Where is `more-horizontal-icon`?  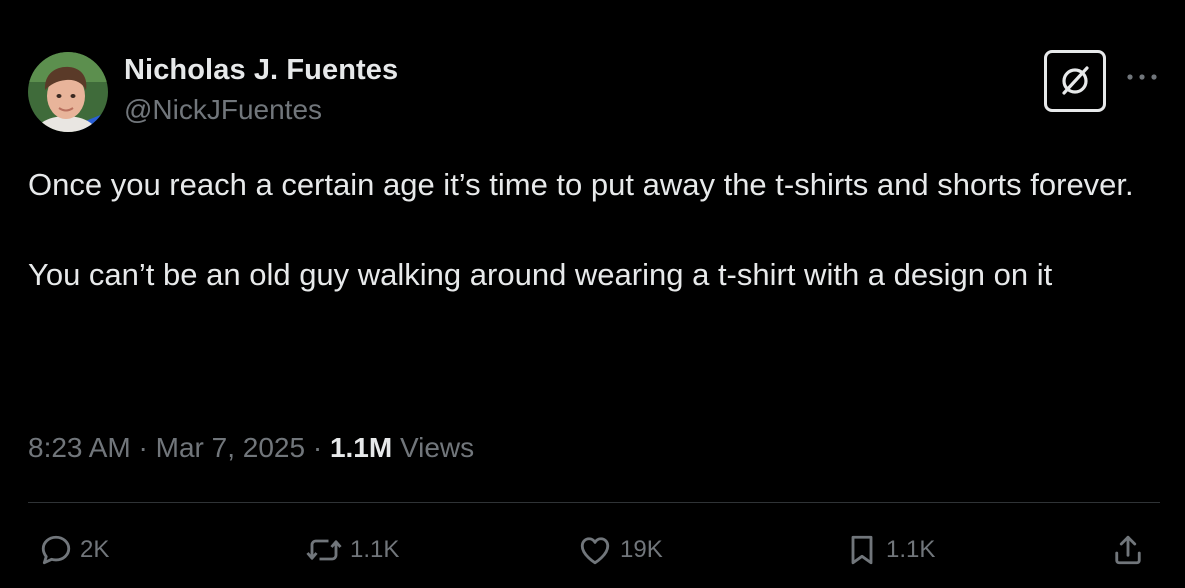 more-horizontal-icon is located at coordinates (1142, 77).